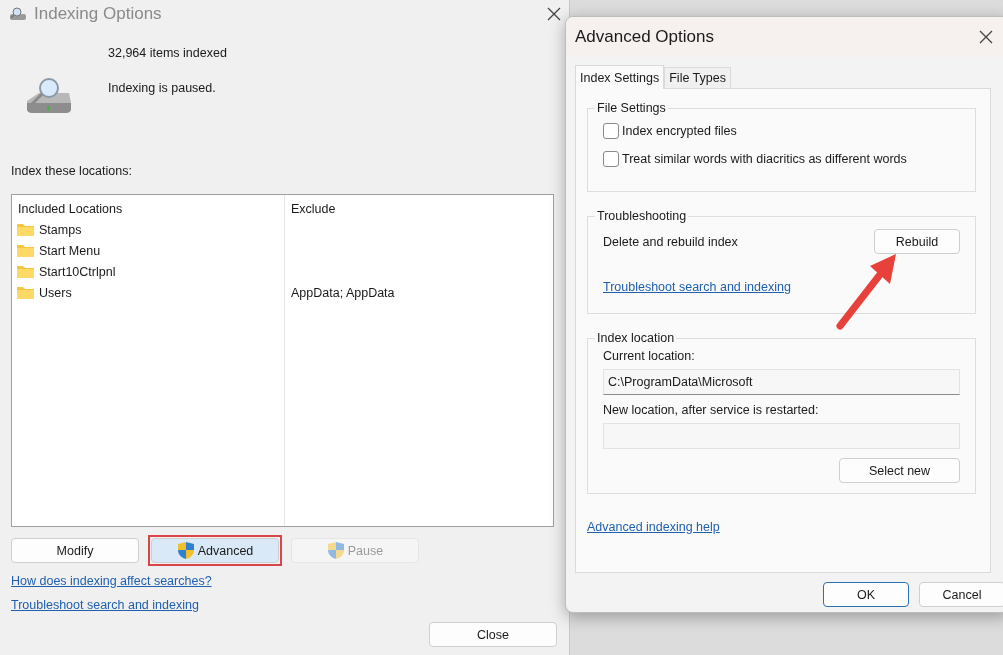  I want to click on column-header: Included Locations, so click(70, 208).